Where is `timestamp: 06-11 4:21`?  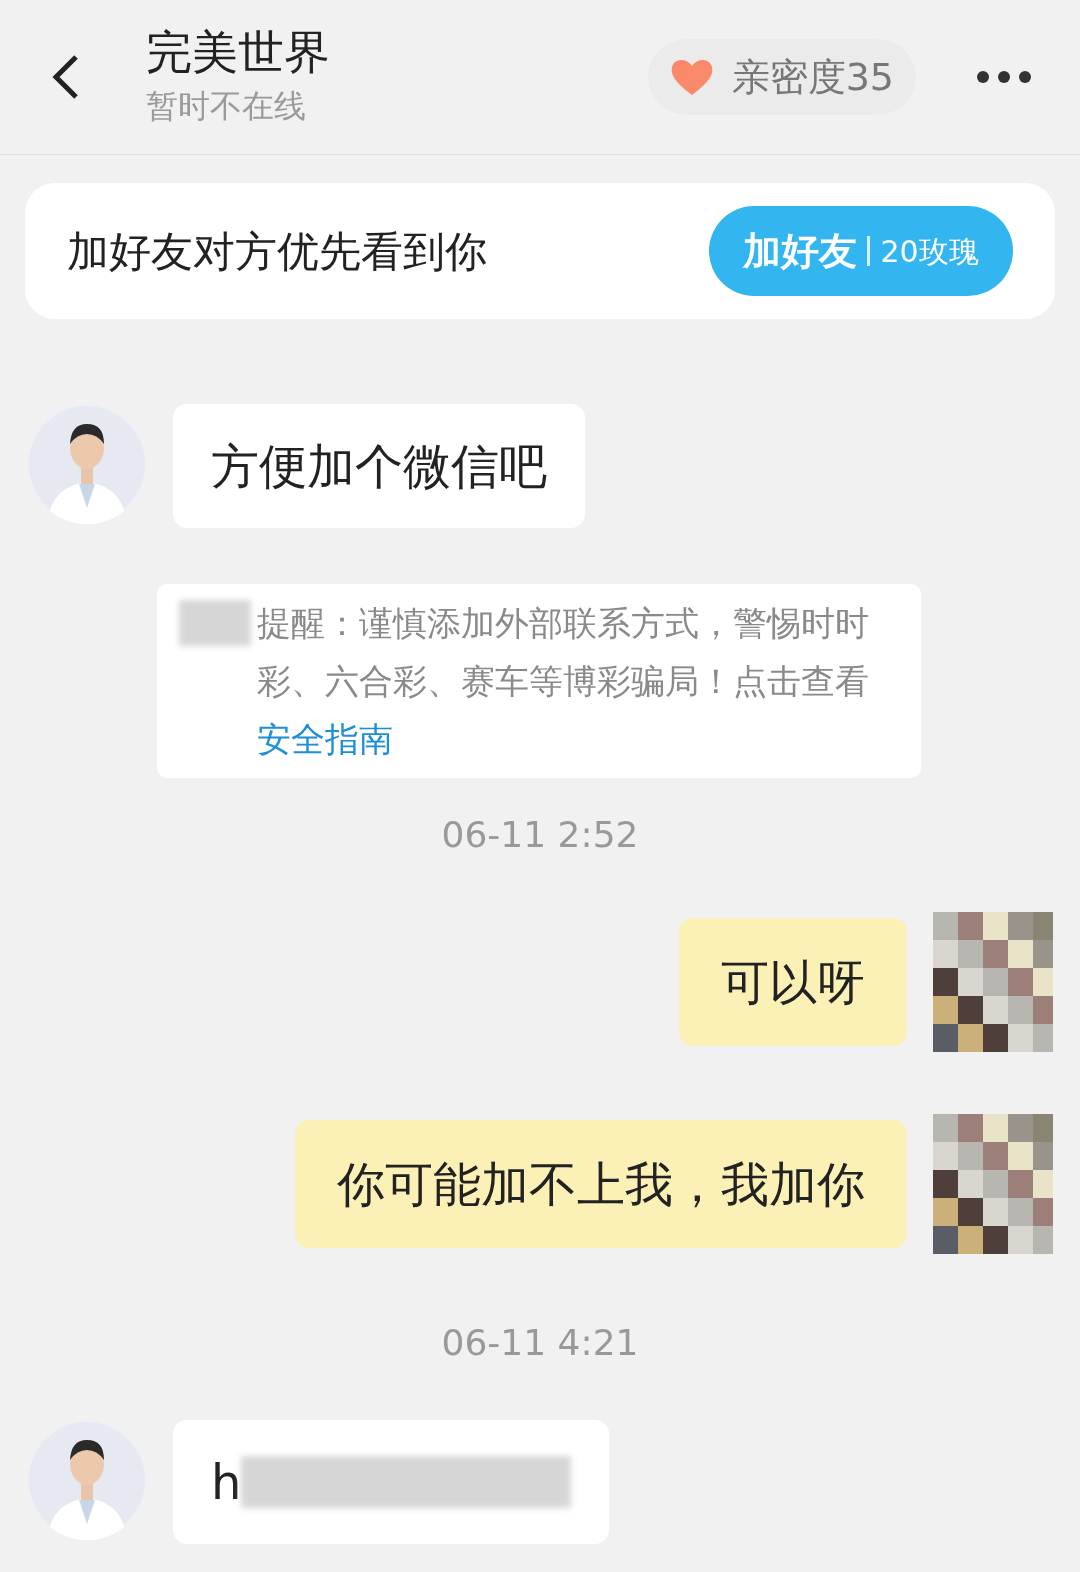 timestamp: 06-11 4:21 is located at coordinates (540, 1343).